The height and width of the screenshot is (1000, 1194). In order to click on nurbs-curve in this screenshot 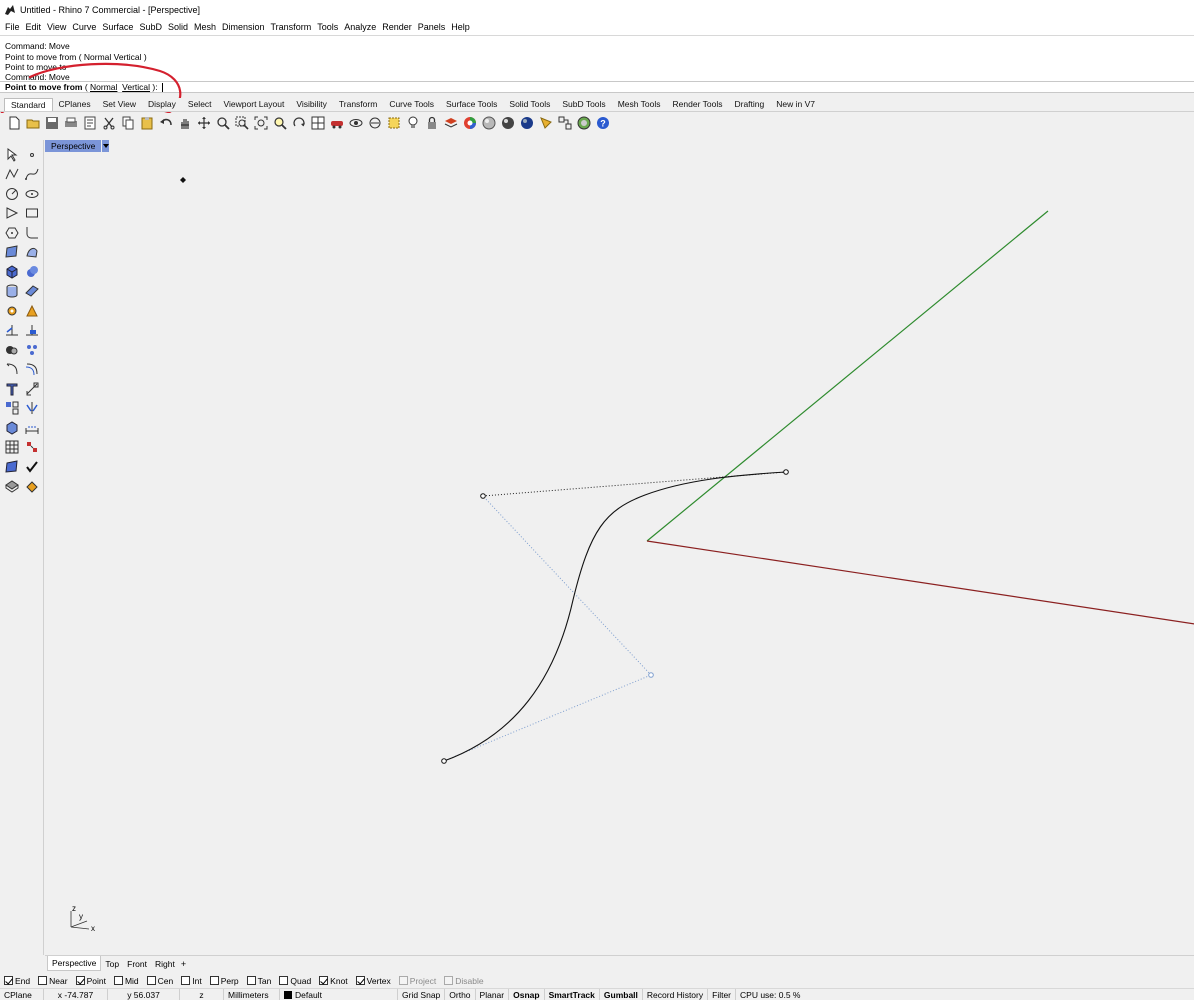, I will do `click(615, 616)`.